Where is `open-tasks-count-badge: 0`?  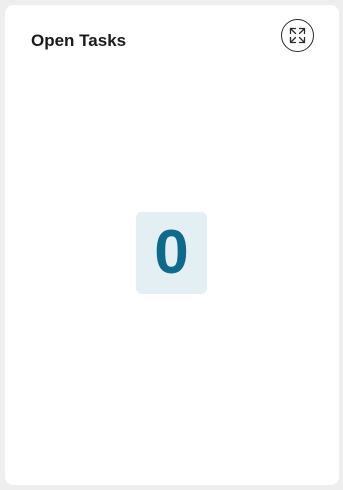 open-tasks-count-badge: 0 is located at coordinates (171, 253).